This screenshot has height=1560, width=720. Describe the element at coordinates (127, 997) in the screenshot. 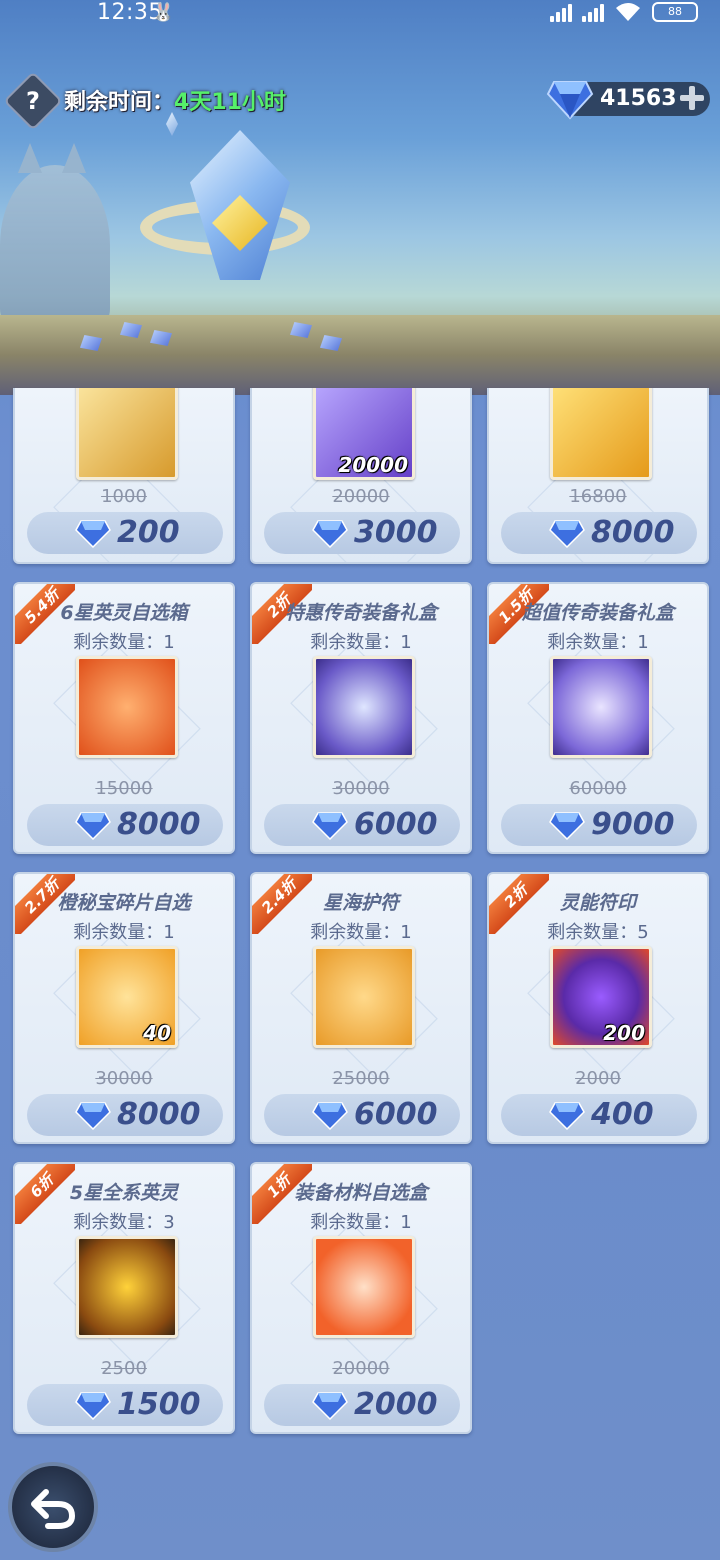

I see `treasure-fragment-image: 40` at that location.